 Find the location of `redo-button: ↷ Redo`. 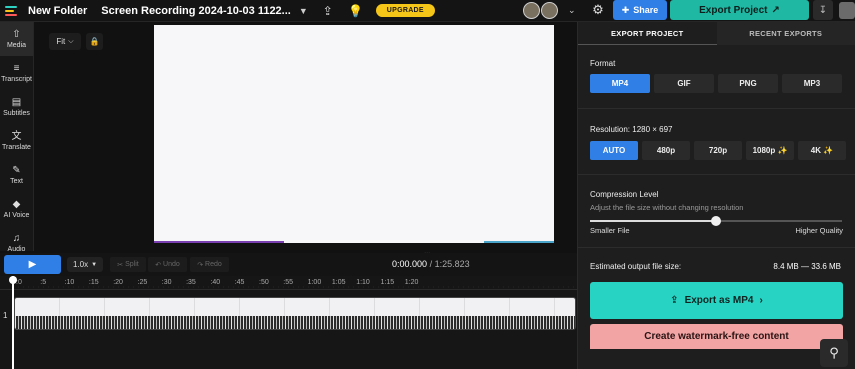

redo-button: ↷ Redo is located at coordinates (209, 264).